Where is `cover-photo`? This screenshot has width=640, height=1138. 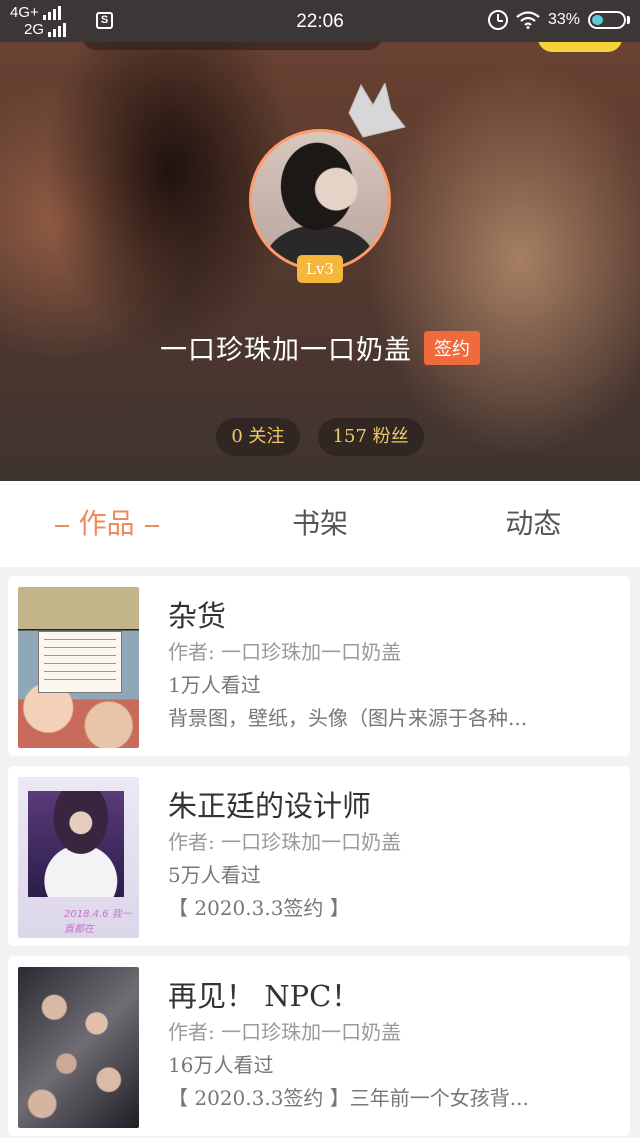
cover-photo is located at coordinates (76, 844).